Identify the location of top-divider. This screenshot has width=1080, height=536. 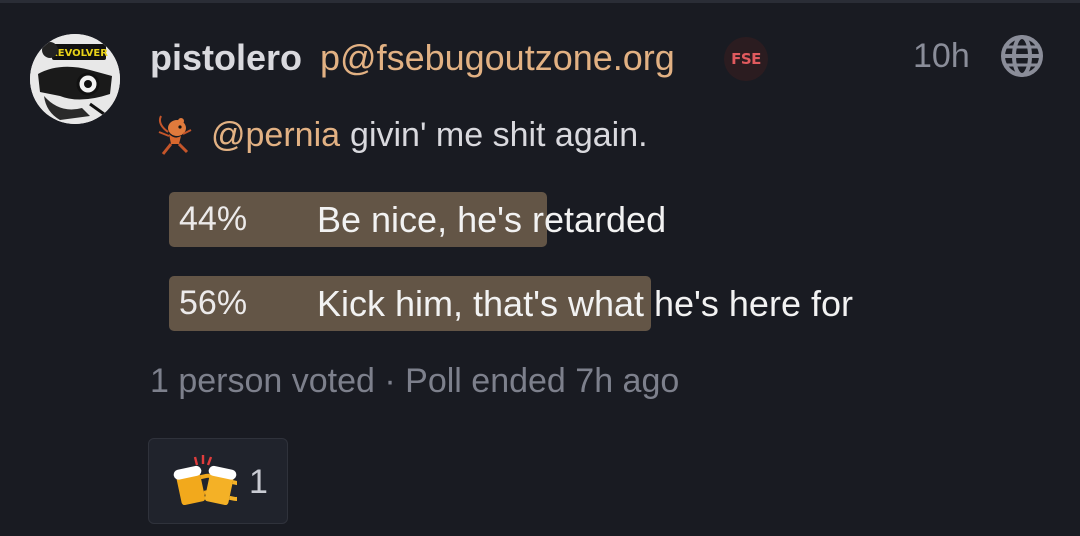
(540, 1).